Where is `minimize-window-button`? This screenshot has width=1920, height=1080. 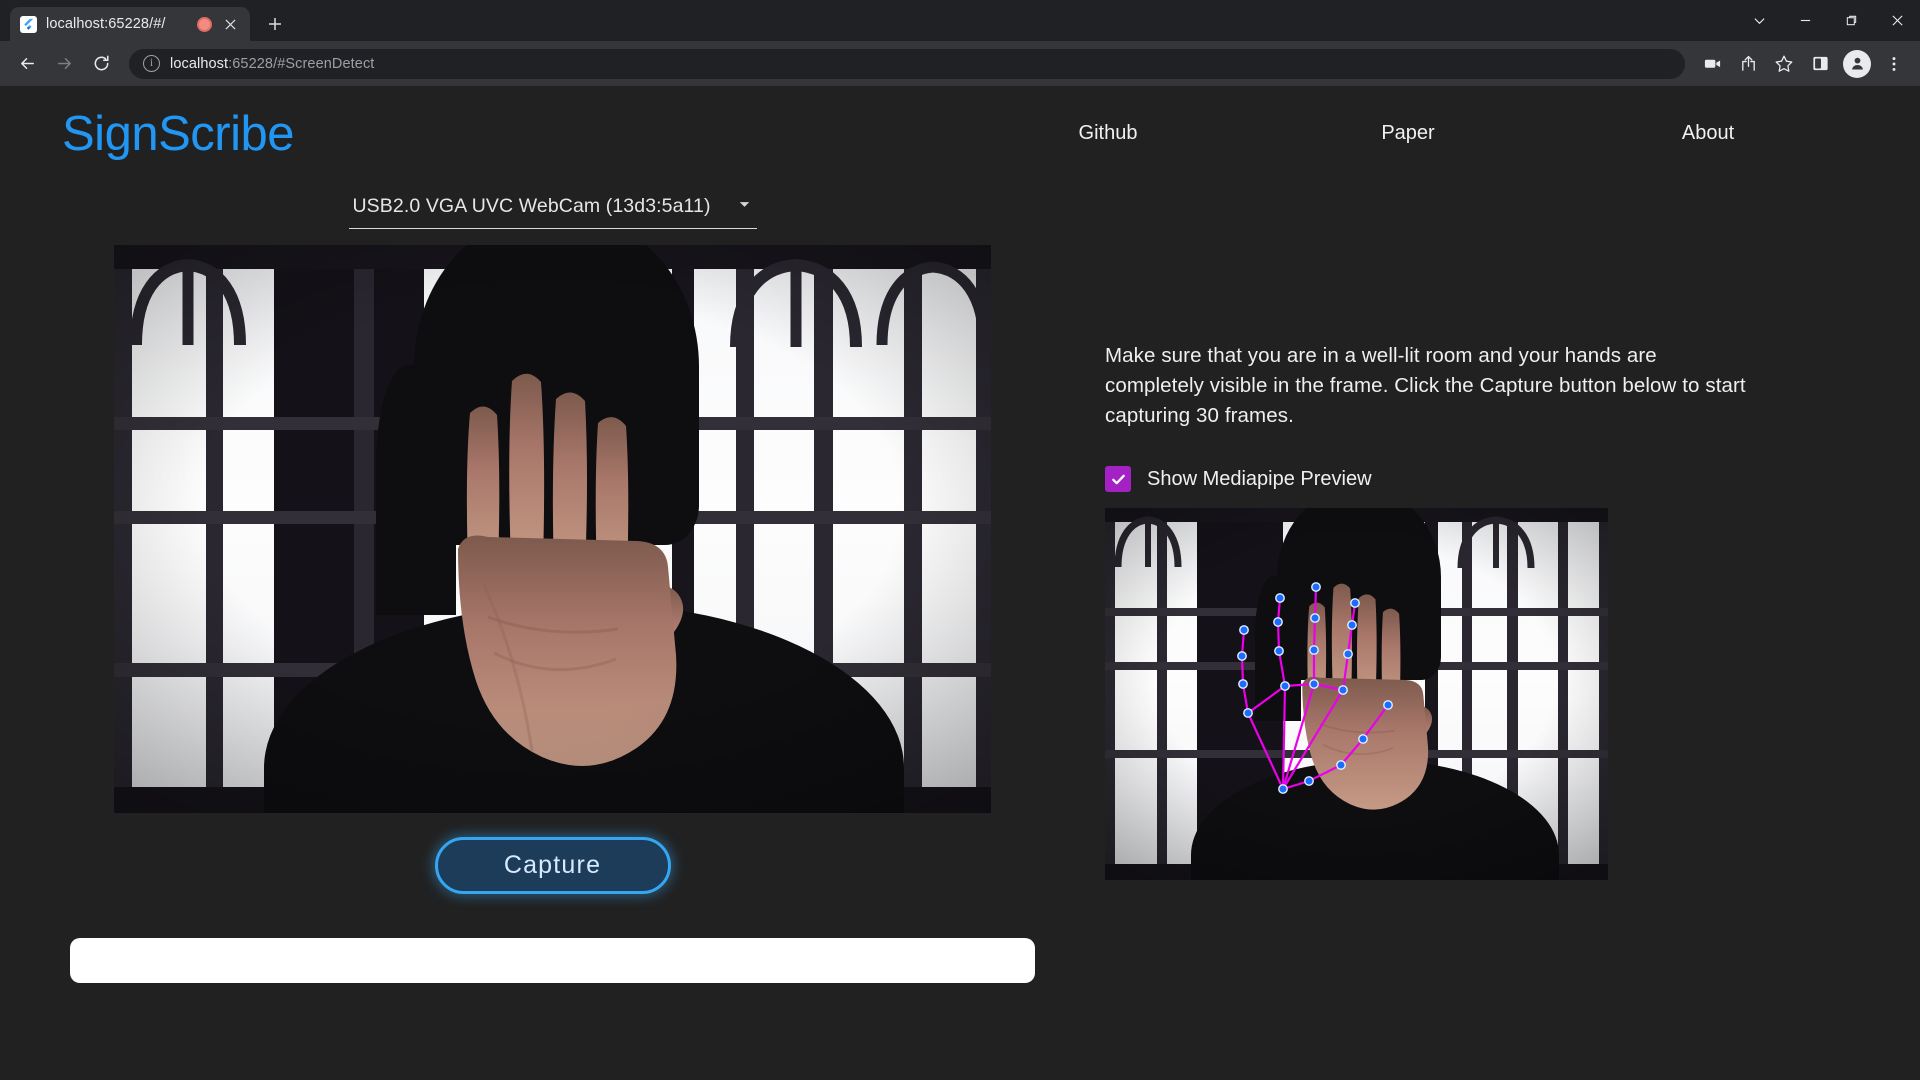
minimize-window-button is located at coordinates (1805, 20).